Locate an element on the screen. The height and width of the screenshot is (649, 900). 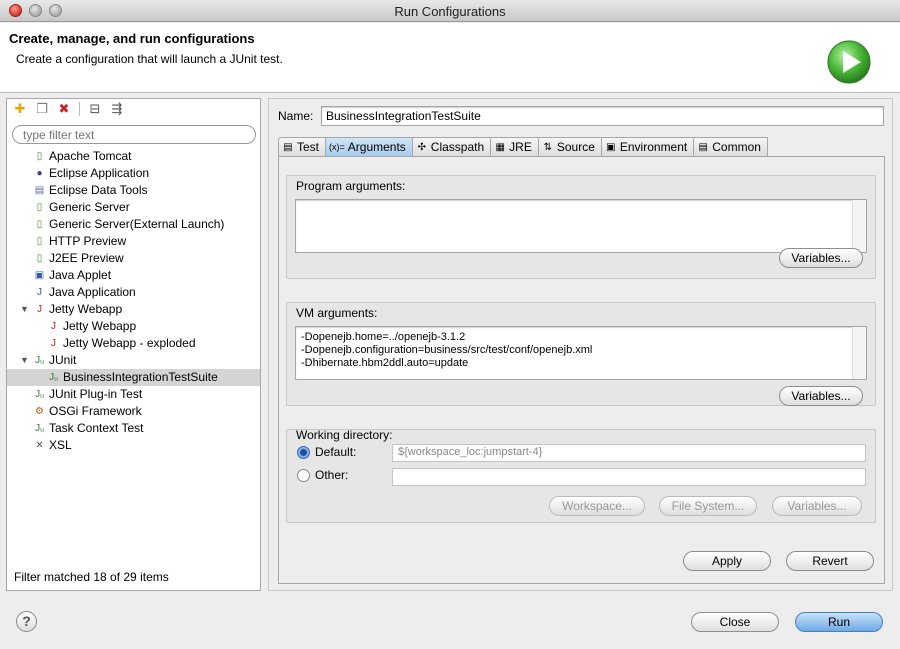
vm-arguments-label: VM arguments: is located at coordinates (337, 313).